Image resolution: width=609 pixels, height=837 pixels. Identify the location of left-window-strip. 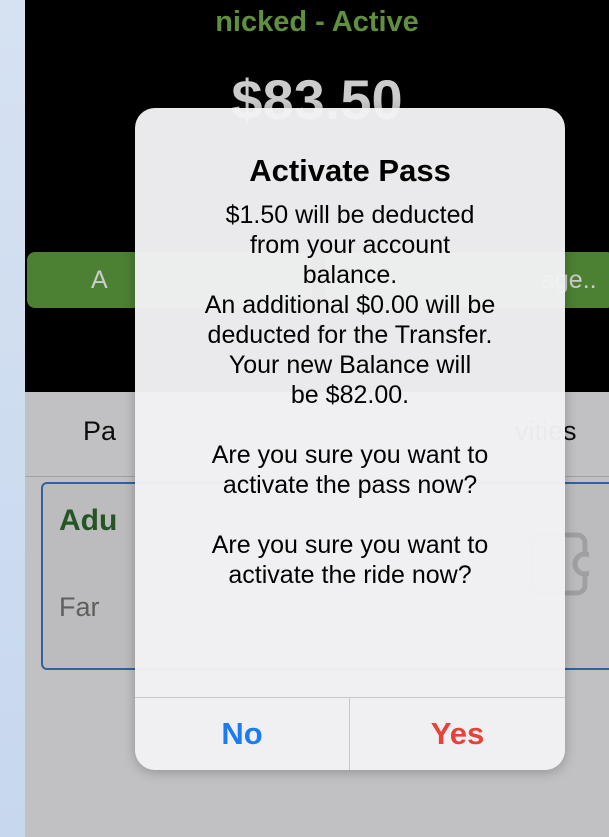
(12, 418).